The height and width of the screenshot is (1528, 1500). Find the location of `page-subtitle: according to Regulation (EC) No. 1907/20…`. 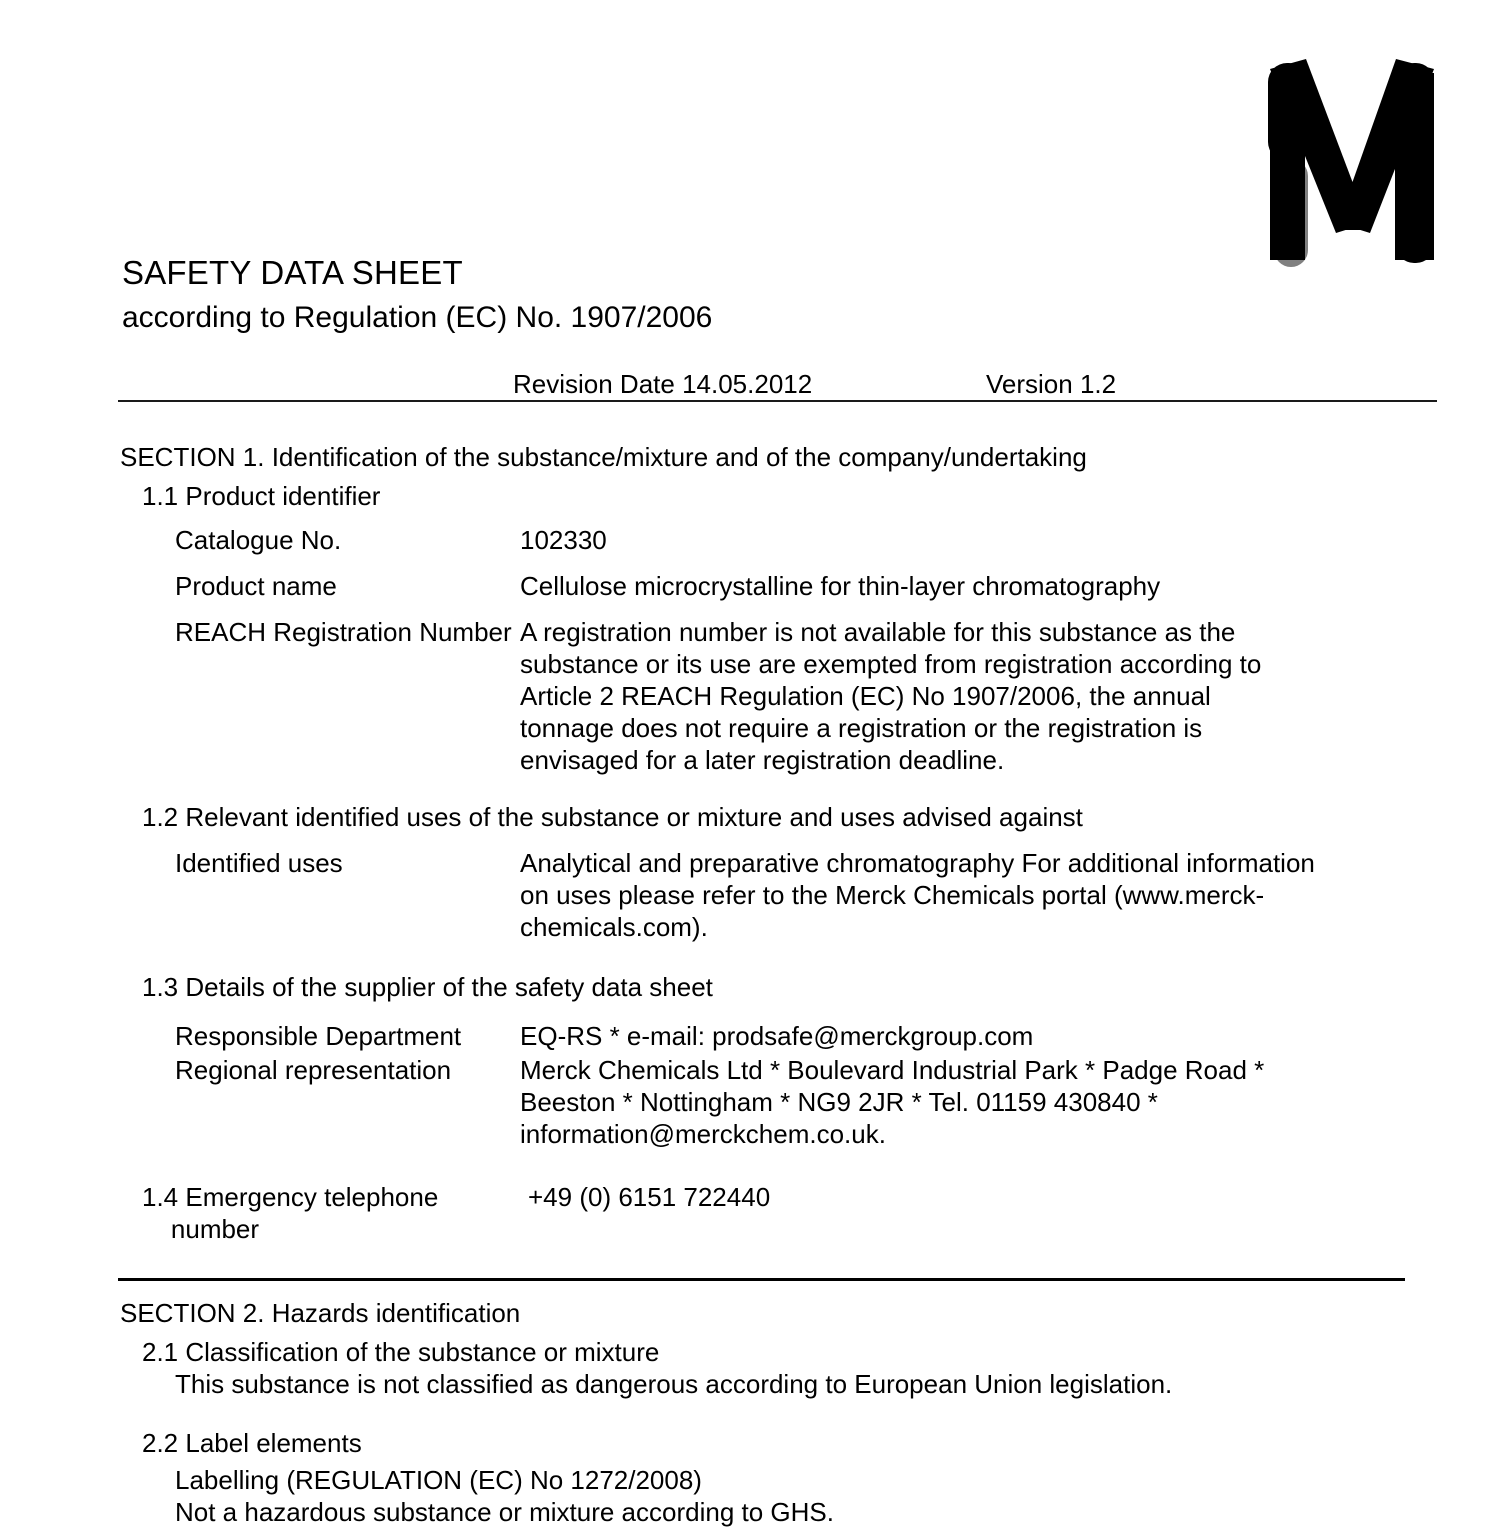

page-subtitle: according to Regulation (EC) No. 1907/20… is located at coordinates (417, 317).